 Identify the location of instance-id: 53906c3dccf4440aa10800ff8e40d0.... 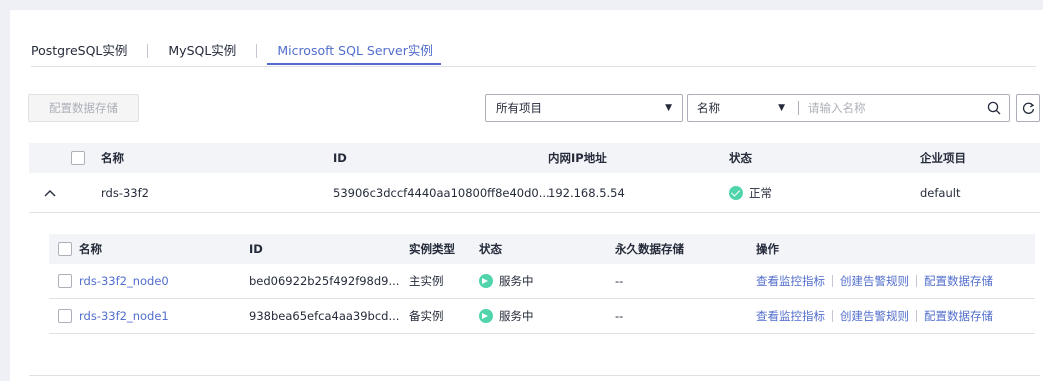
(441, 193).